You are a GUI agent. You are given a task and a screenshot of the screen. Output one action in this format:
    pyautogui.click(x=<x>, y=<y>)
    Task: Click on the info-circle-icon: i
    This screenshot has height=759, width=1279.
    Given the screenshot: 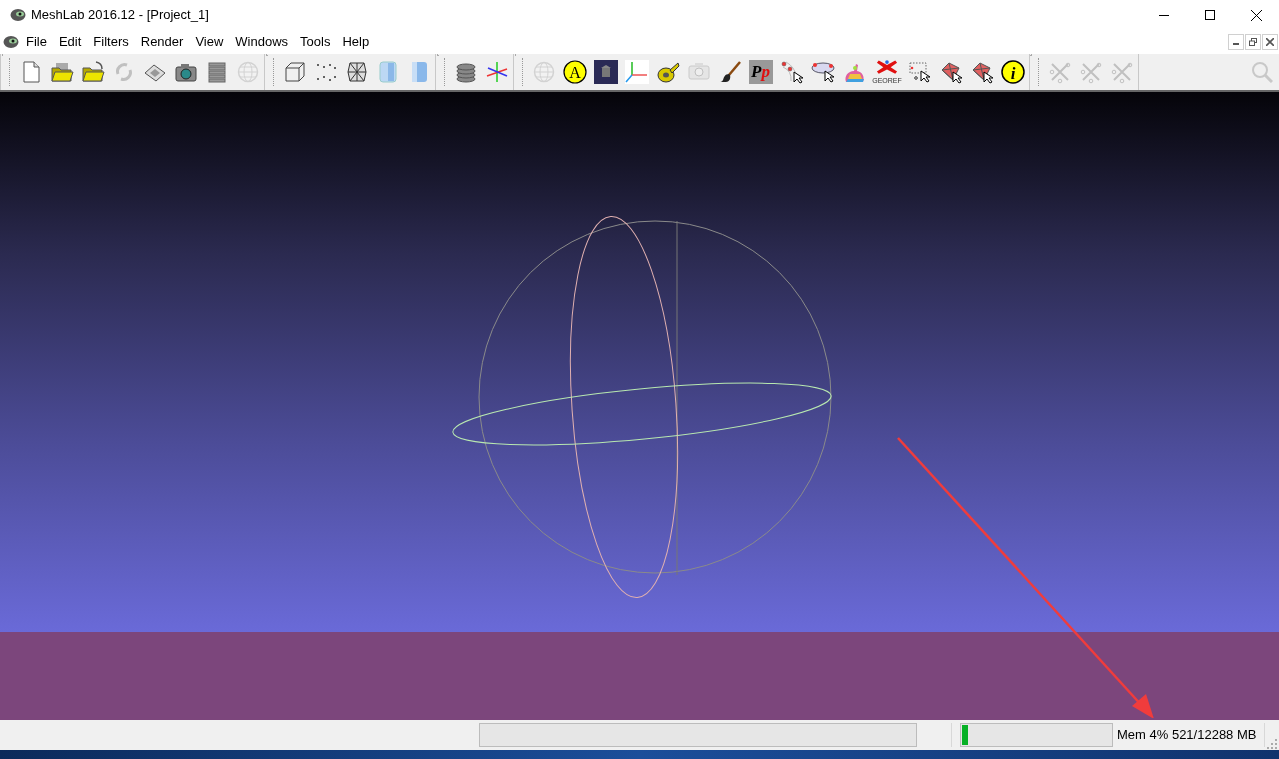 What is the action you would take?
    pyautogui.click(x=1013, y=72)
    